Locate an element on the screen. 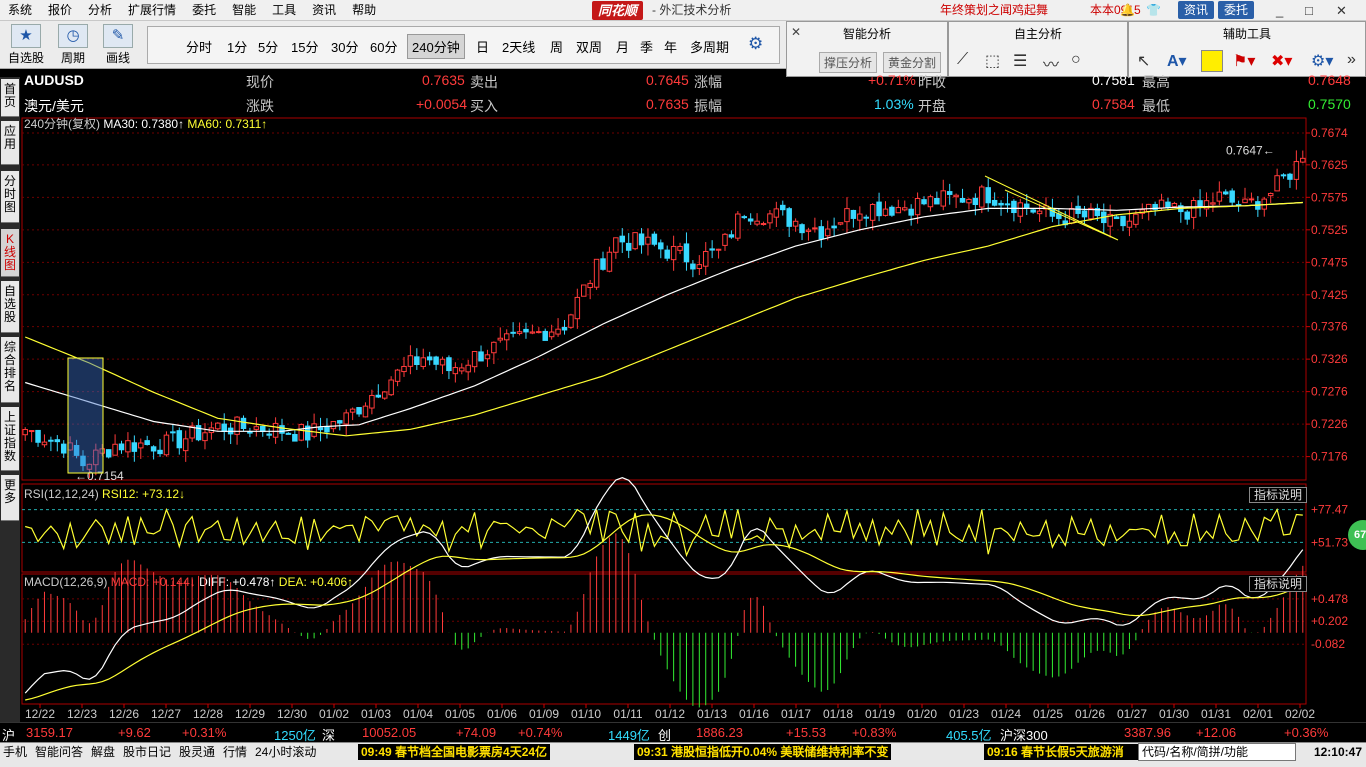 The image size is (1366, 767). sidebar-item-ranking: 综合排名 is located at coordinates (10, 370).